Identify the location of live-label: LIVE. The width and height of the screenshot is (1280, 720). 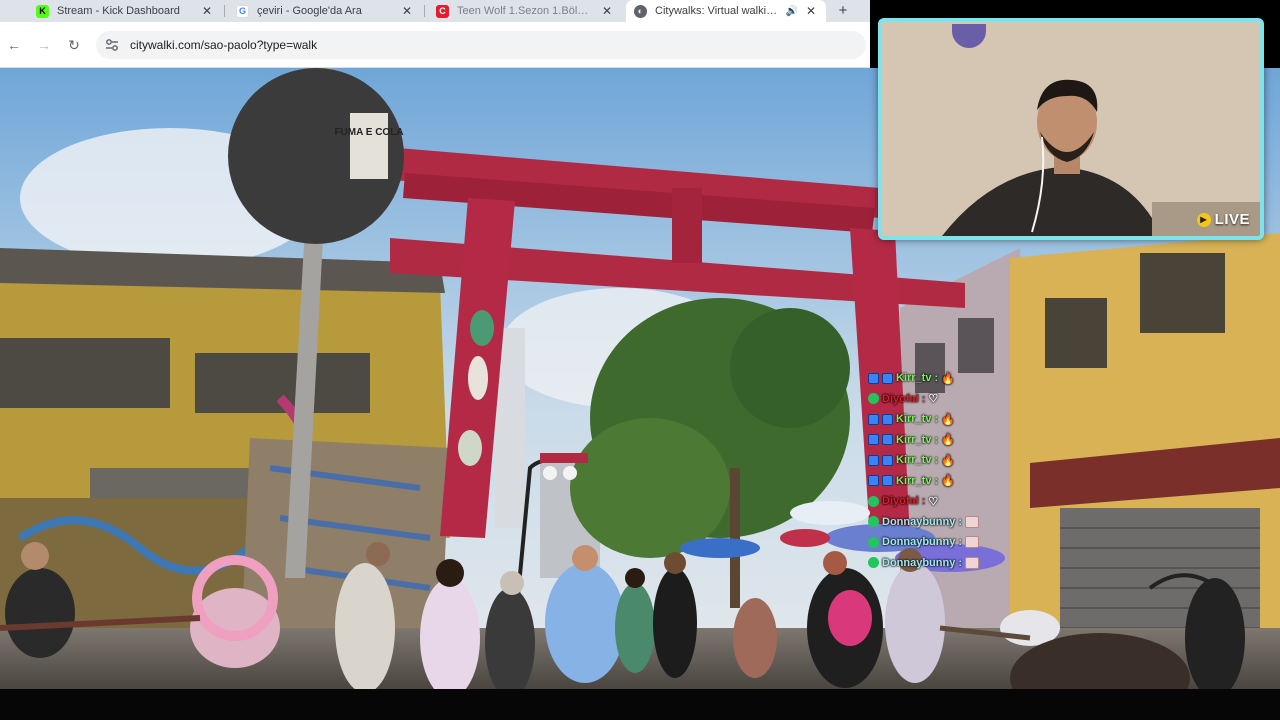
(1232, 219).